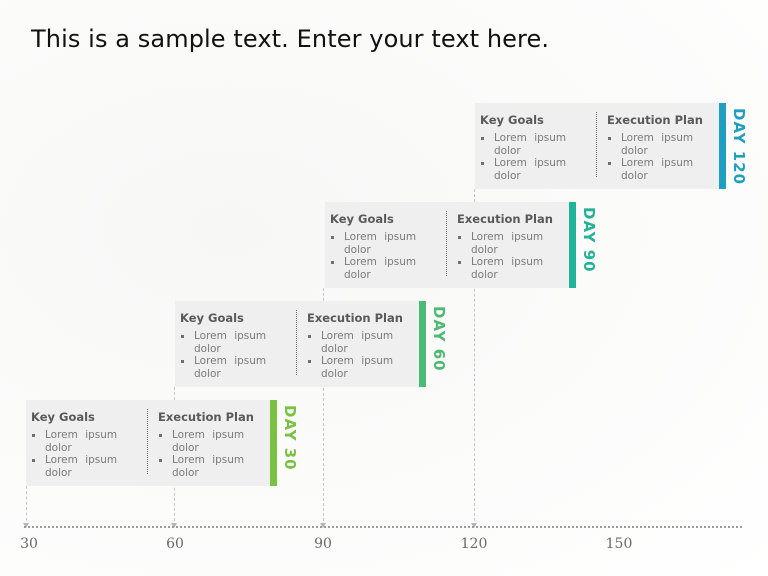 The image size is (768, 576). Describe the element at coordinates (29, 544) in the screenshot. I see `axis-tick-label: 30` at that location.